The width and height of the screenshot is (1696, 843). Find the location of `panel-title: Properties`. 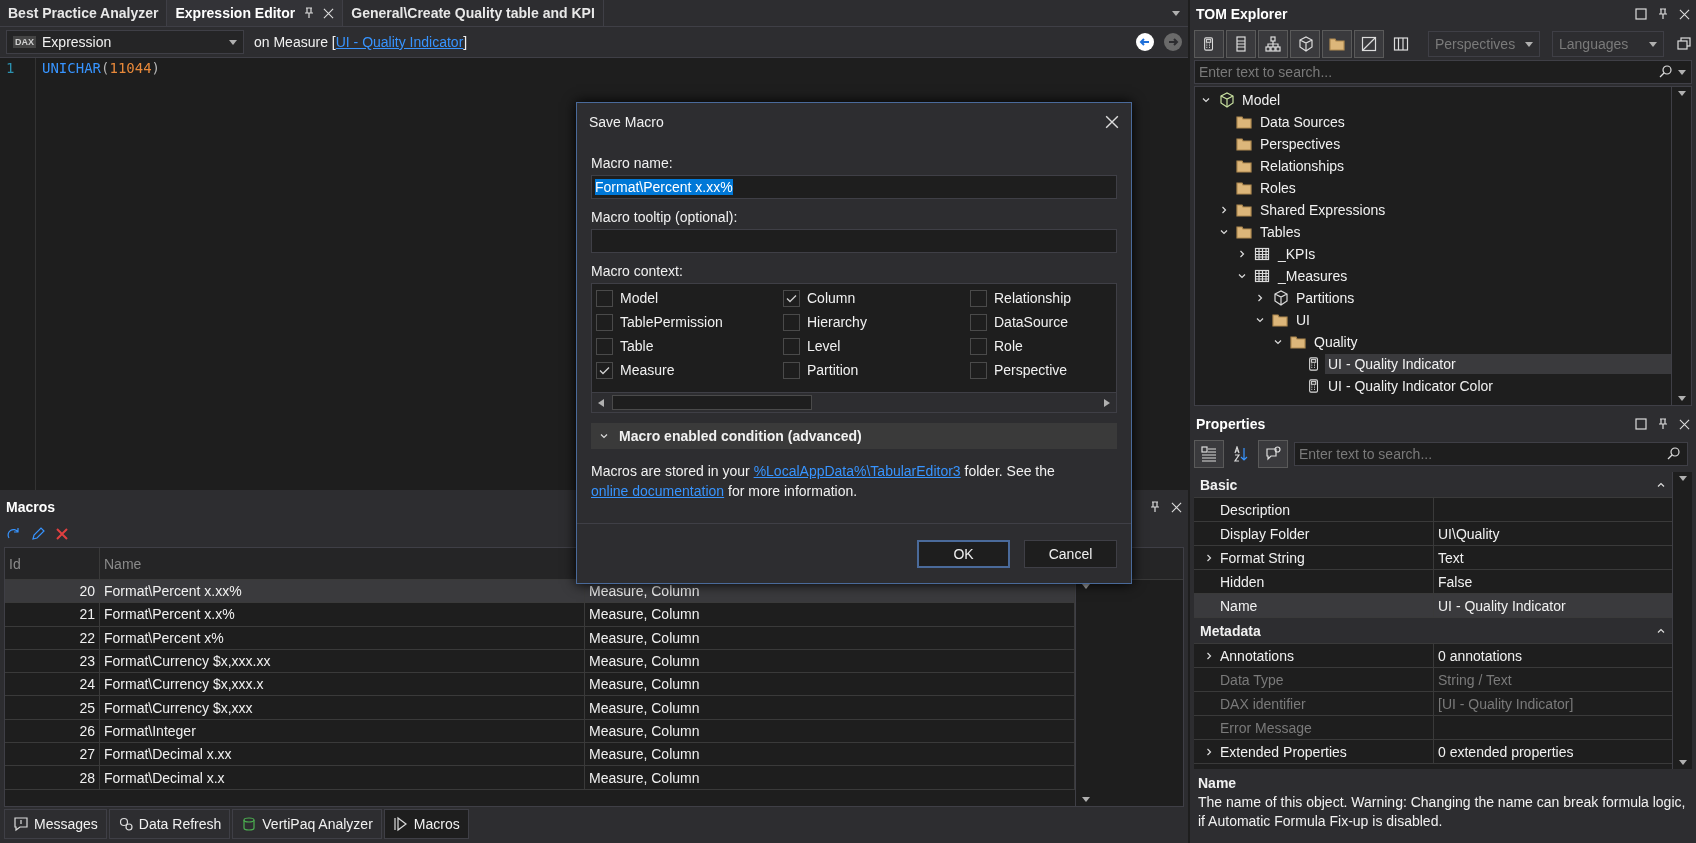

panel-title: Properties is located at coordinates (1231, 424).